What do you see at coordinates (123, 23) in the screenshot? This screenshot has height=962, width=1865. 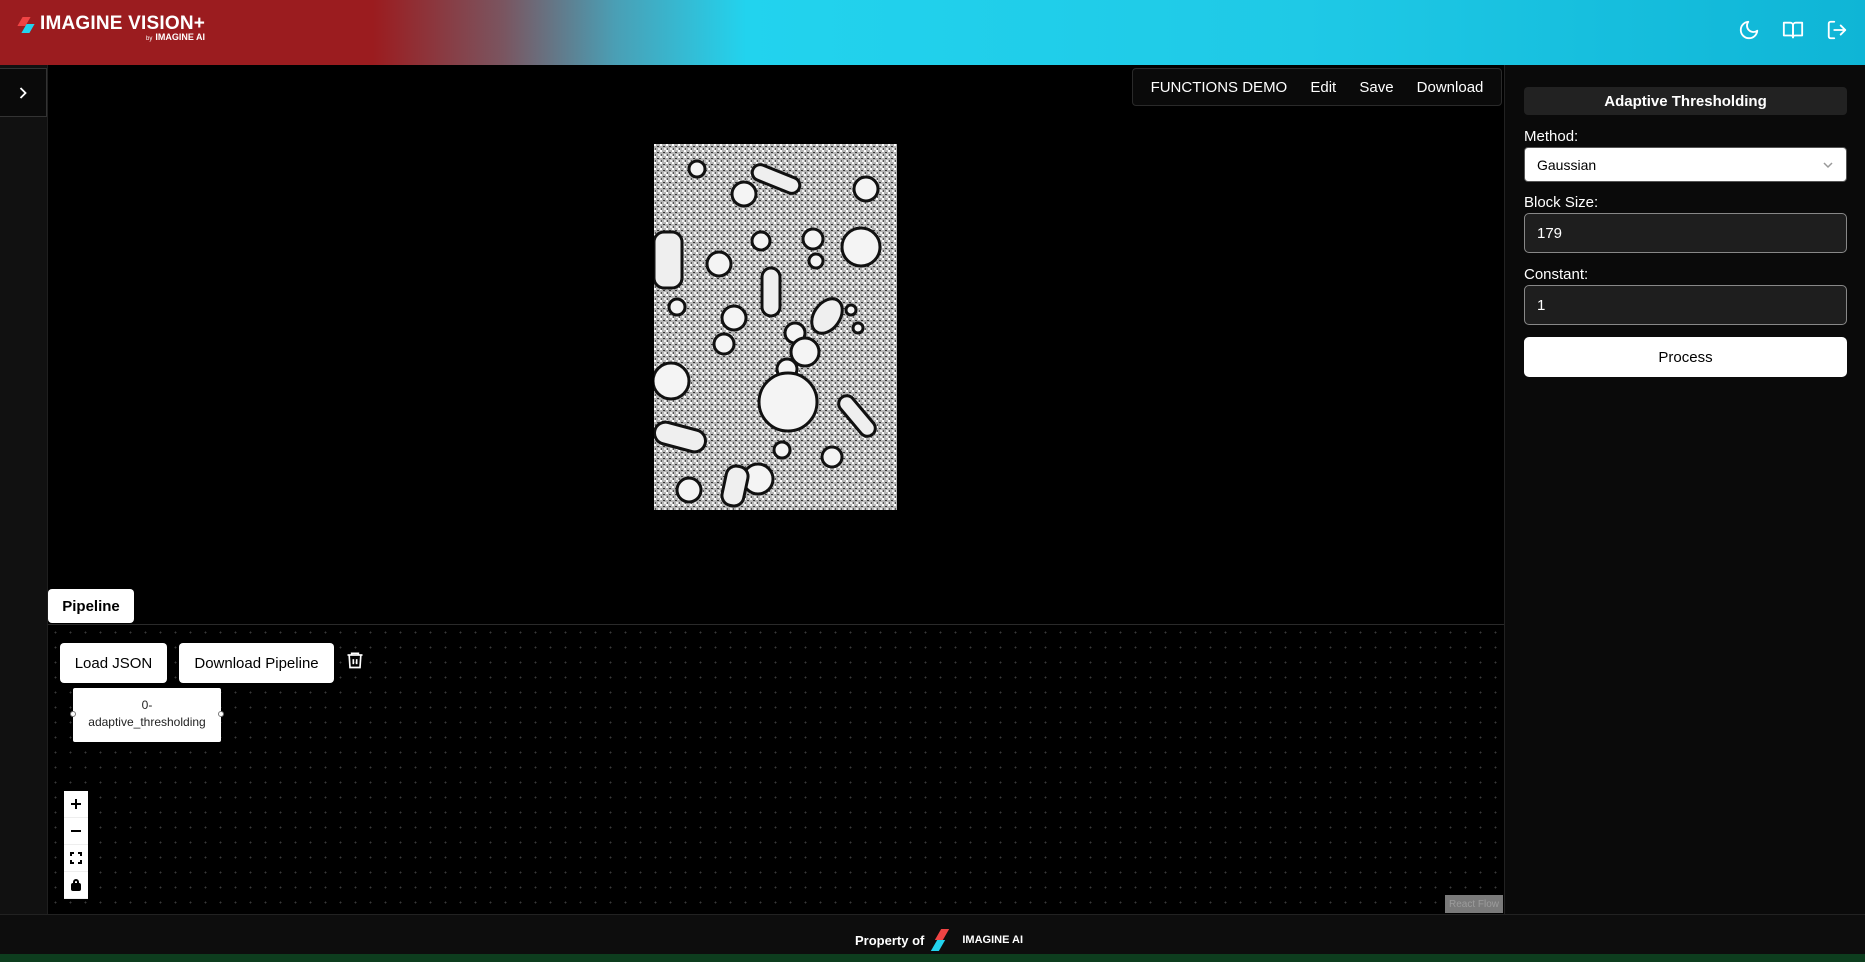 I see `brand-name: IMAGINE VISION+` at bounding box center [123, 23].